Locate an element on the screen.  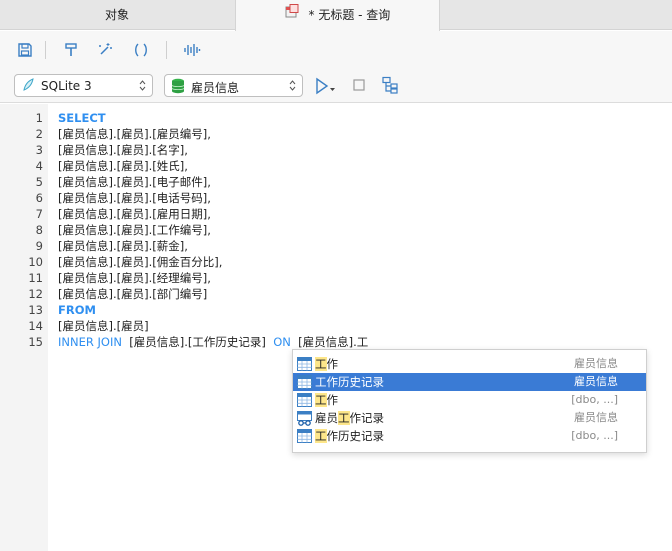
sql-keyword: SELECT is located at coordinates (82, 118).